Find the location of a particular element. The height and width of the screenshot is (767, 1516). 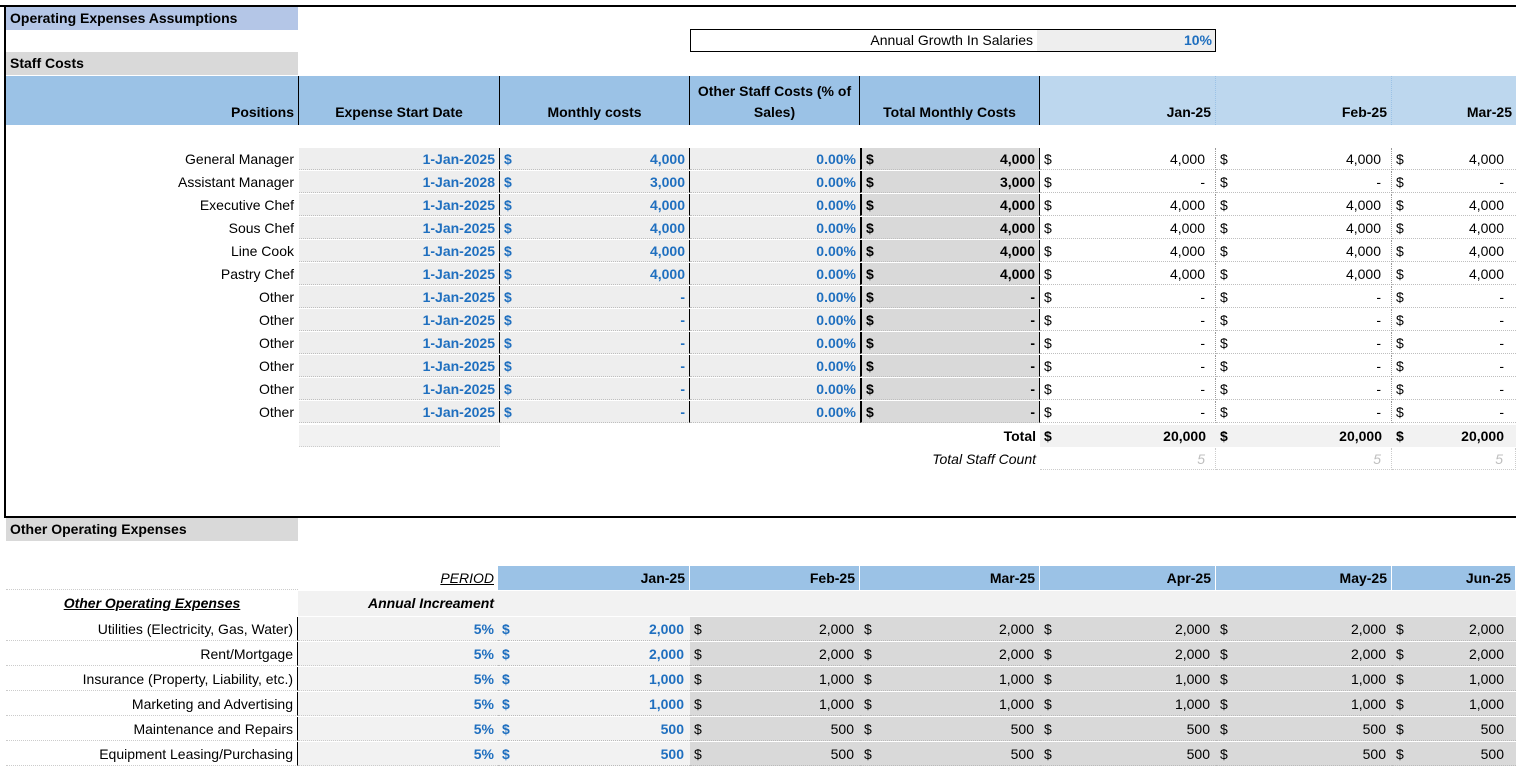

total-monthly-cell: $4,000 is located at coordinates (950, 274).